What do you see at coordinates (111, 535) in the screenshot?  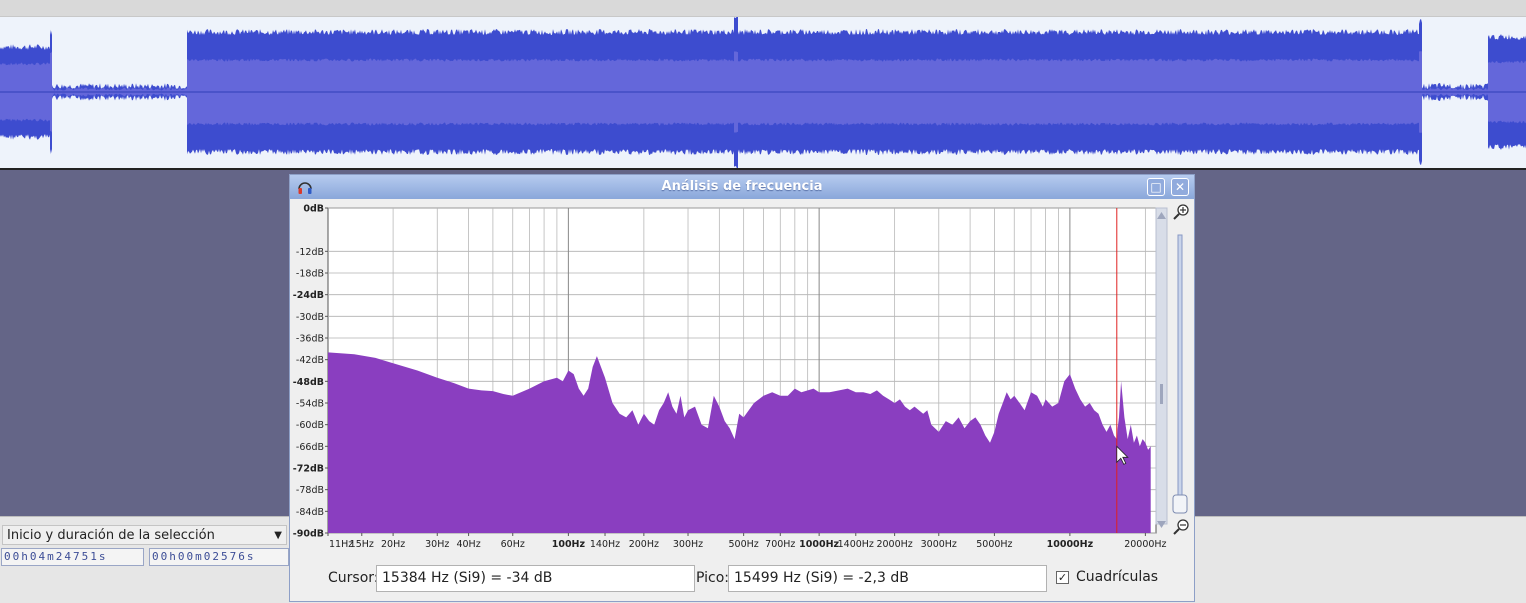 I see `selection-mode-label: Inicio y duración de la selección` at bounding box center [111, 535].